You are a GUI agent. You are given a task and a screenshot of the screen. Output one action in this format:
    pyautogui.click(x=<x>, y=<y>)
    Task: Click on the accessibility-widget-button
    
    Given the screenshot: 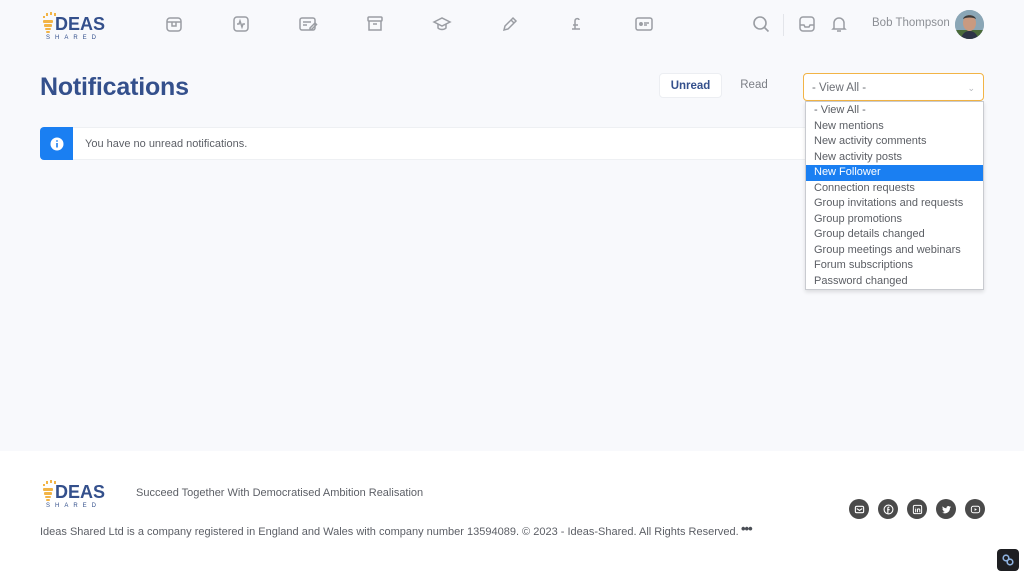 What is the action you would take?
    pyautogui.click(x=1008, y=560)
    